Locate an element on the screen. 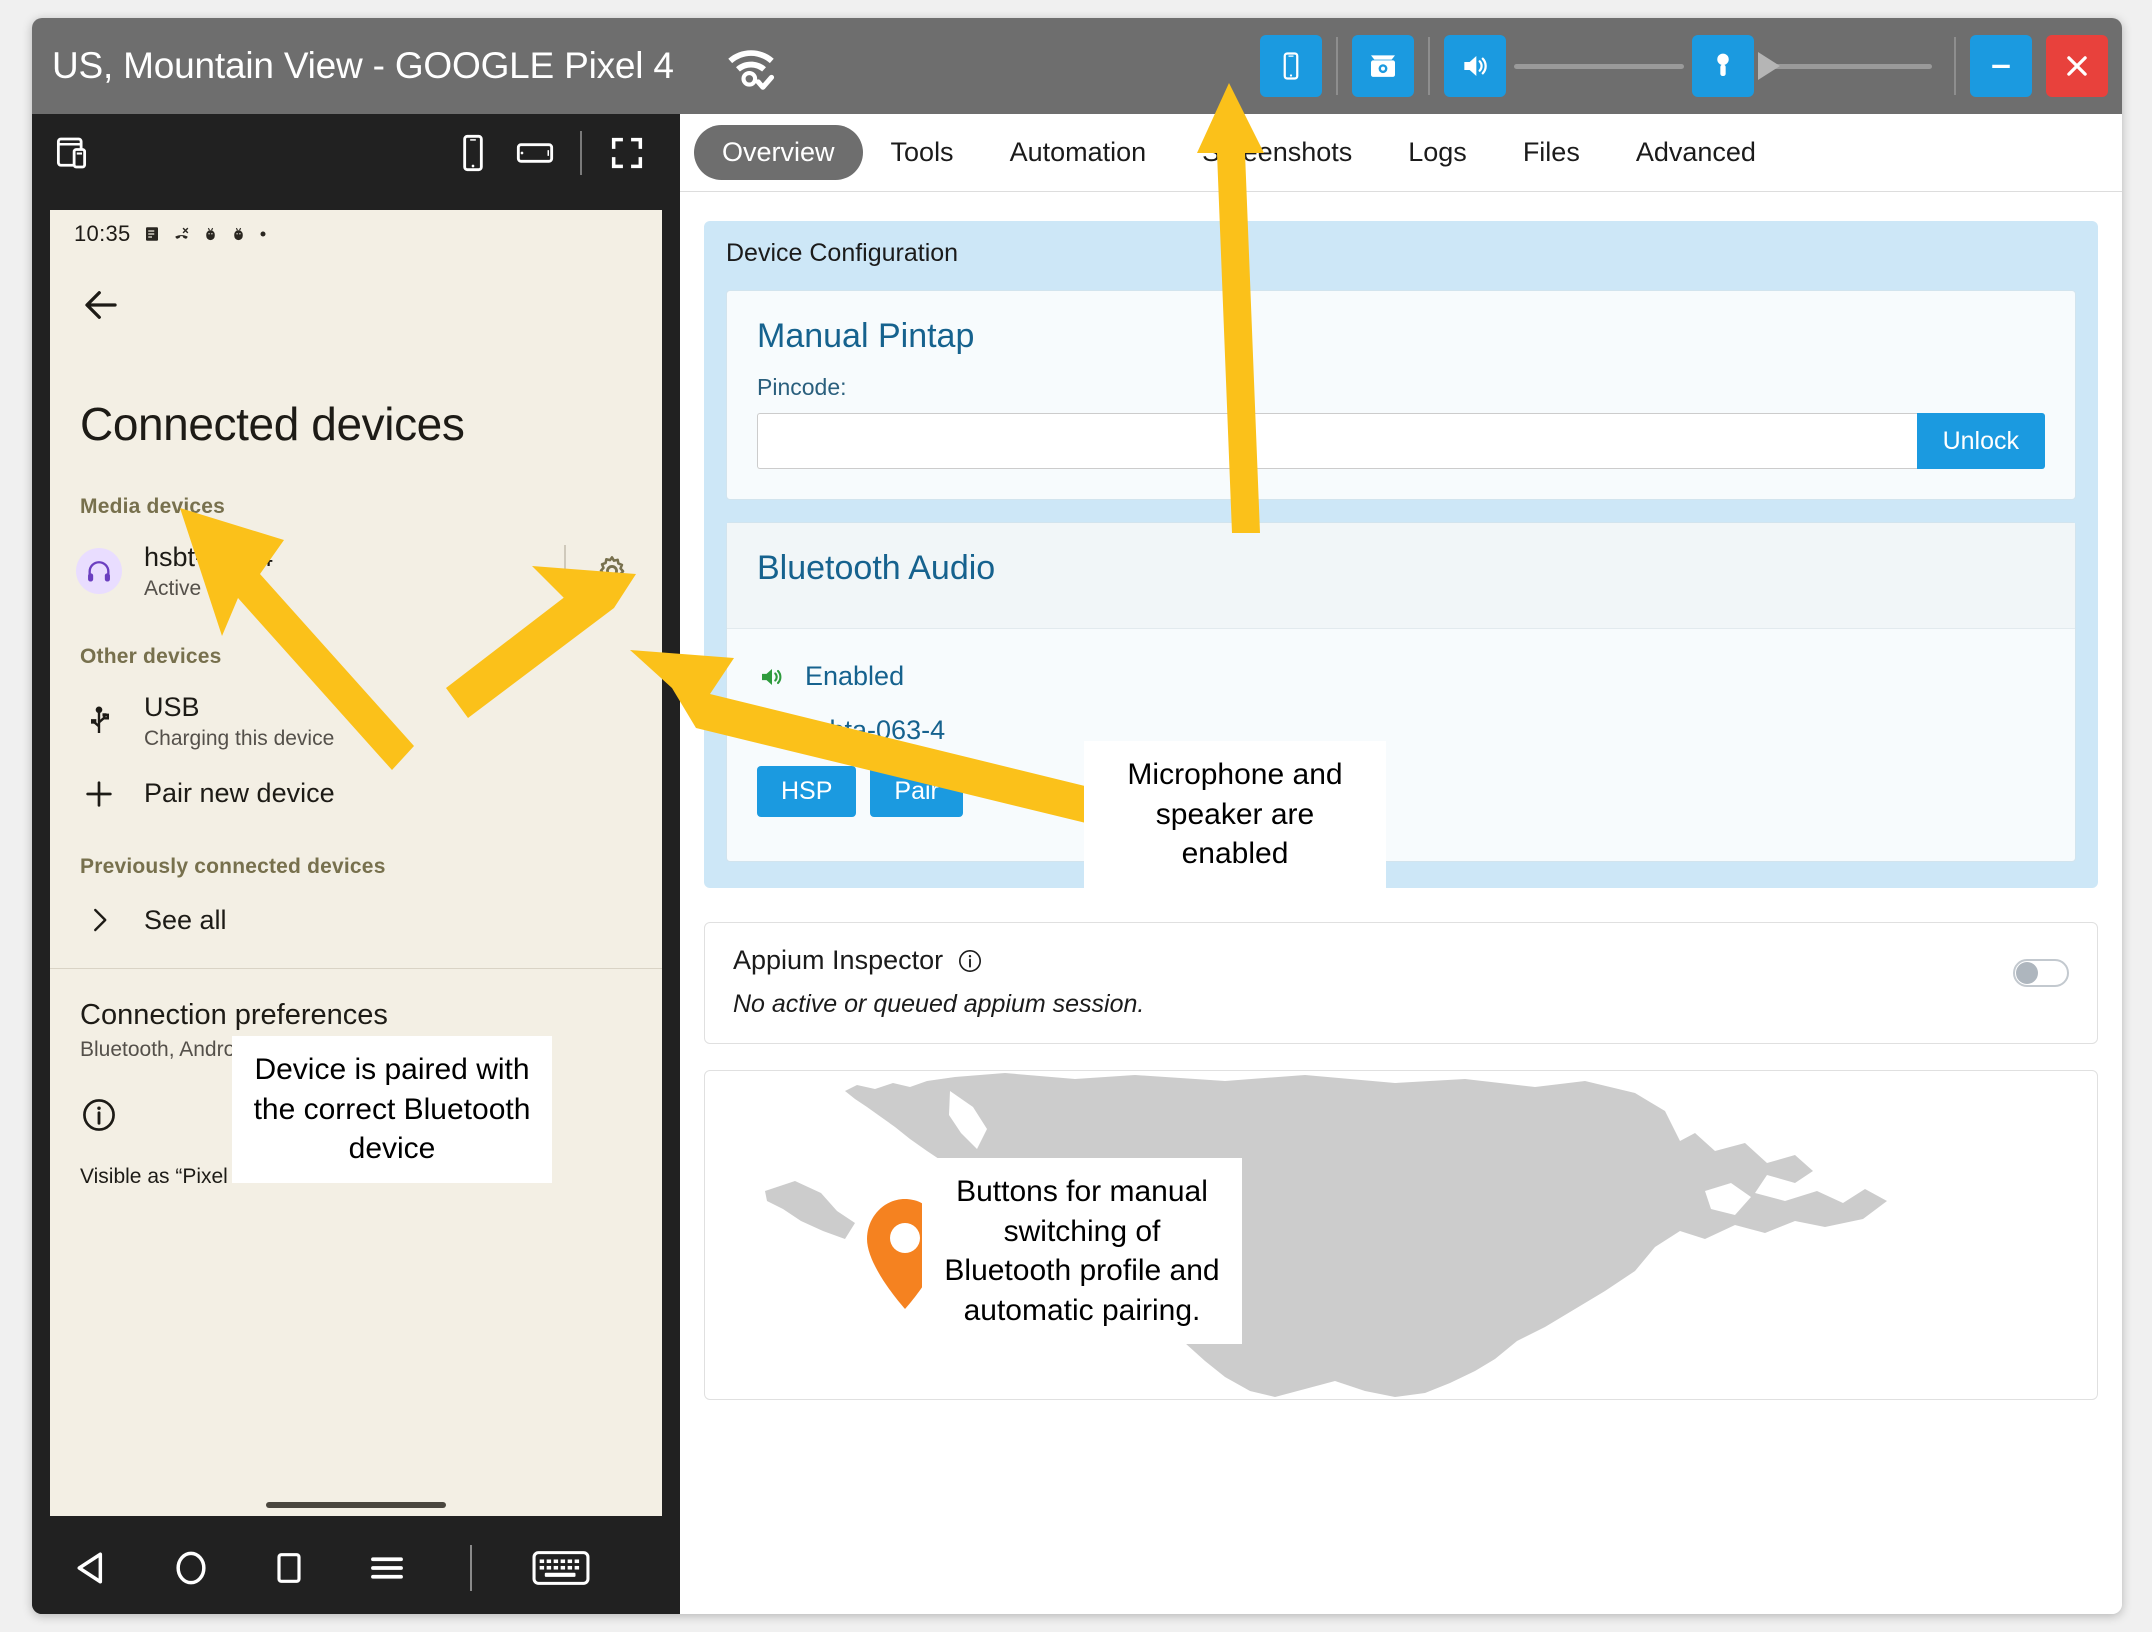  list-notification-icon is located at coordinates (151, 234).